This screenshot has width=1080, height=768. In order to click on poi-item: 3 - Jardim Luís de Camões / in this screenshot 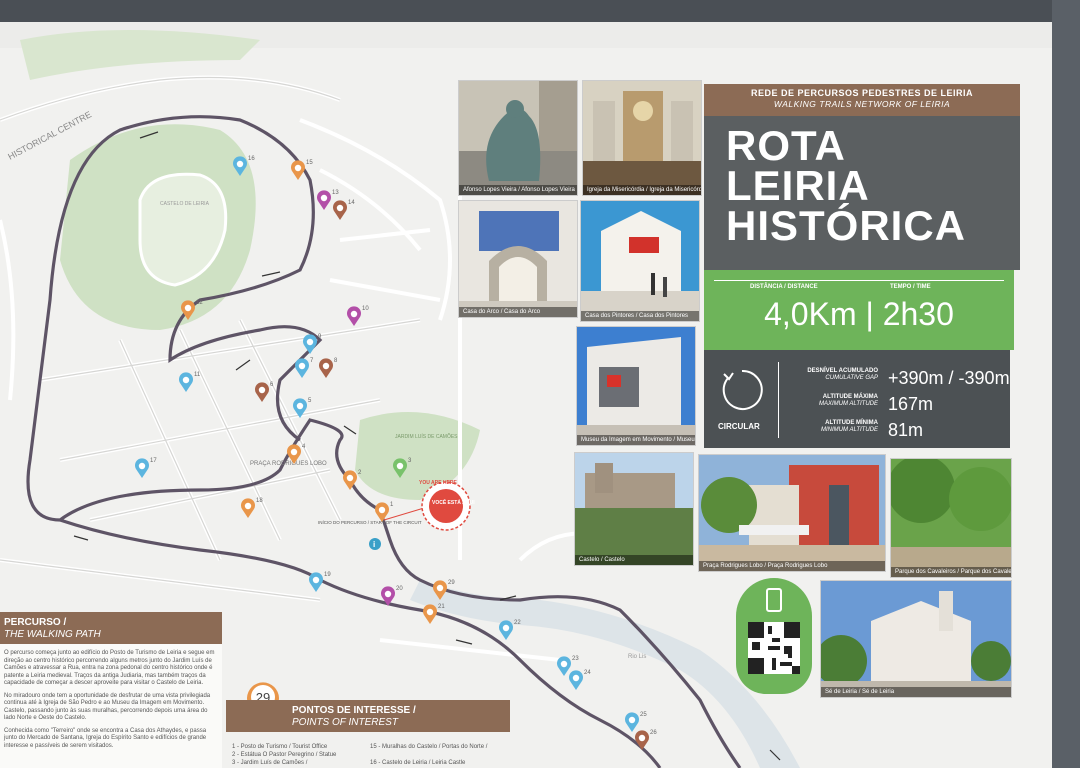, I will do `click(270, 763)`.